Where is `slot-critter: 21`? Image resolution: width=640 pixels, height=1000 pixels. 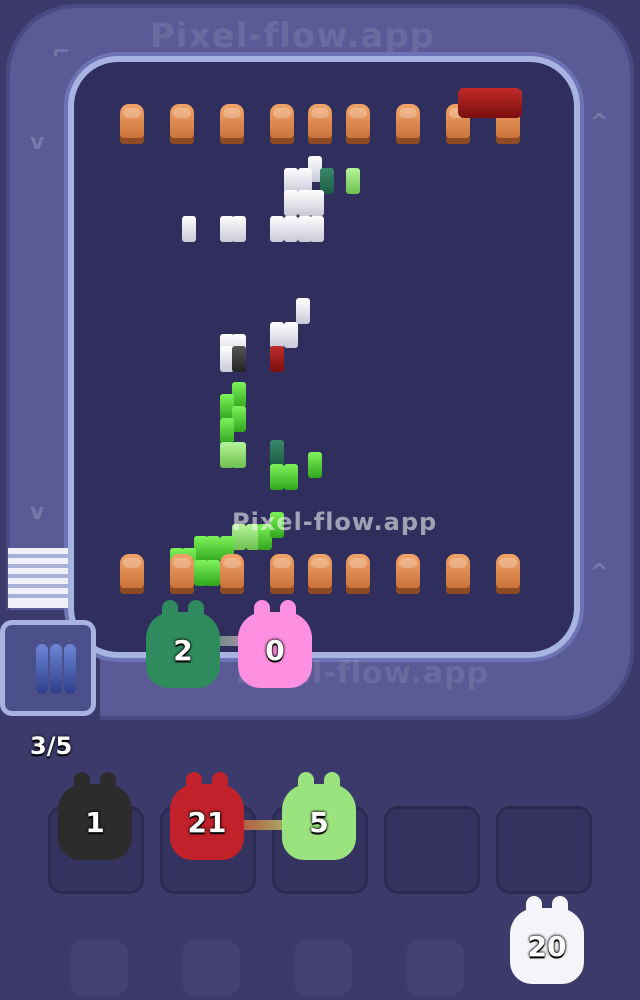
slot-critter: 21 is located at coordinates (207, 816).